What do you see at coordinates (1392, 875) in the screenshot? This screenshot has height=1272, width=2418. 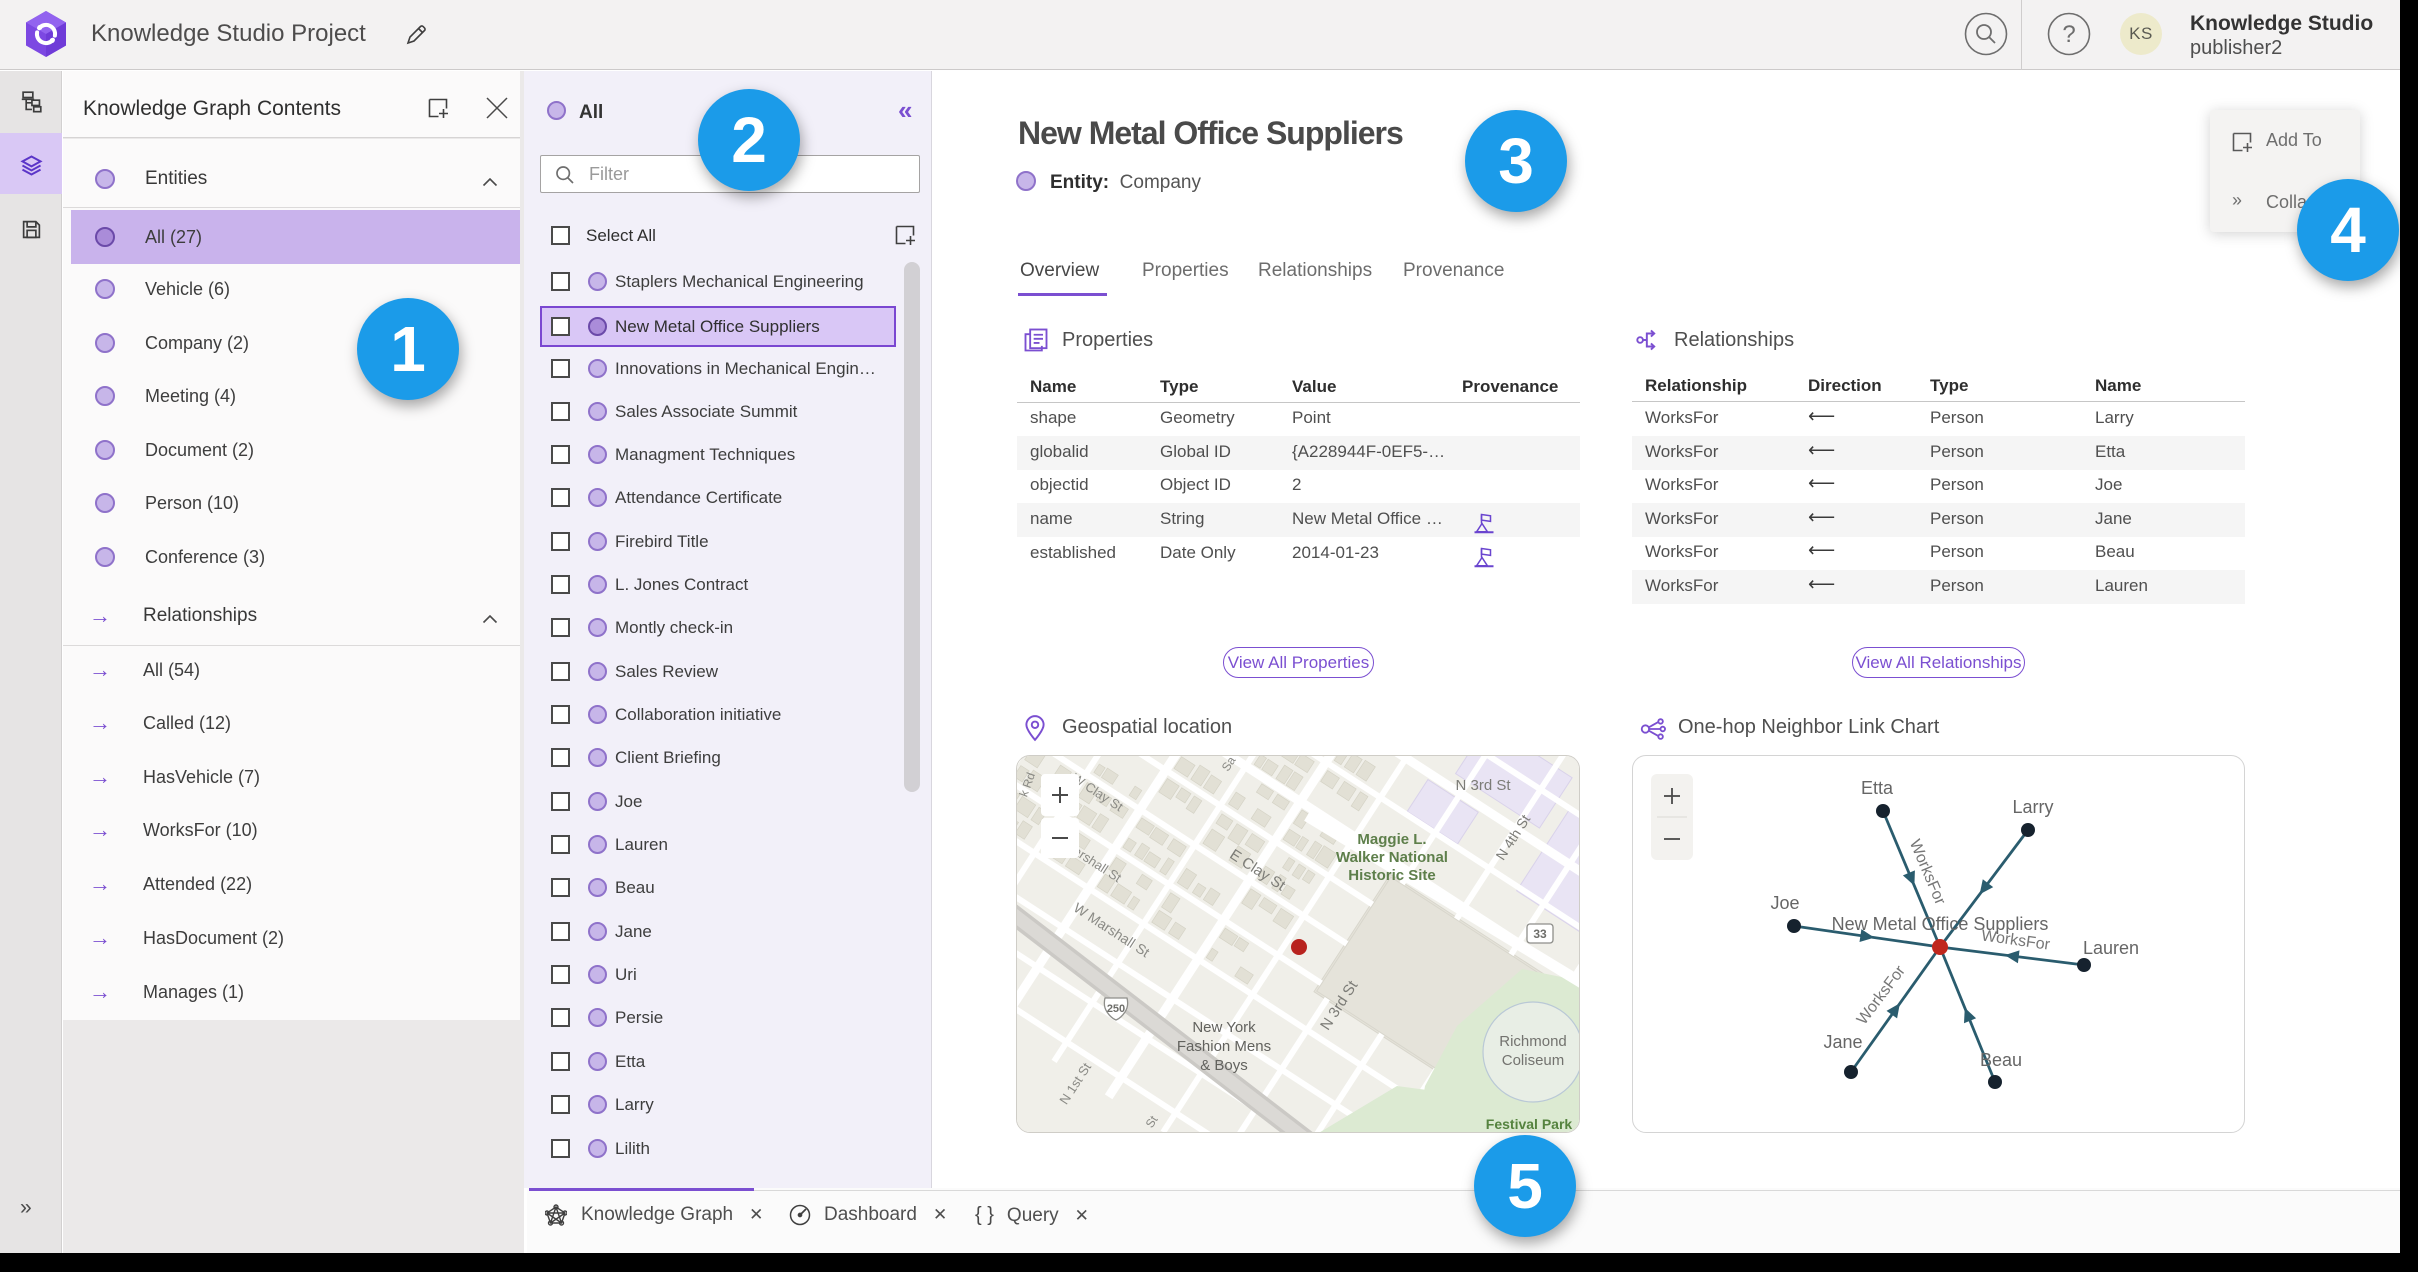 I see `svg-text: Historic Site` at bounding box center [1392, 875].